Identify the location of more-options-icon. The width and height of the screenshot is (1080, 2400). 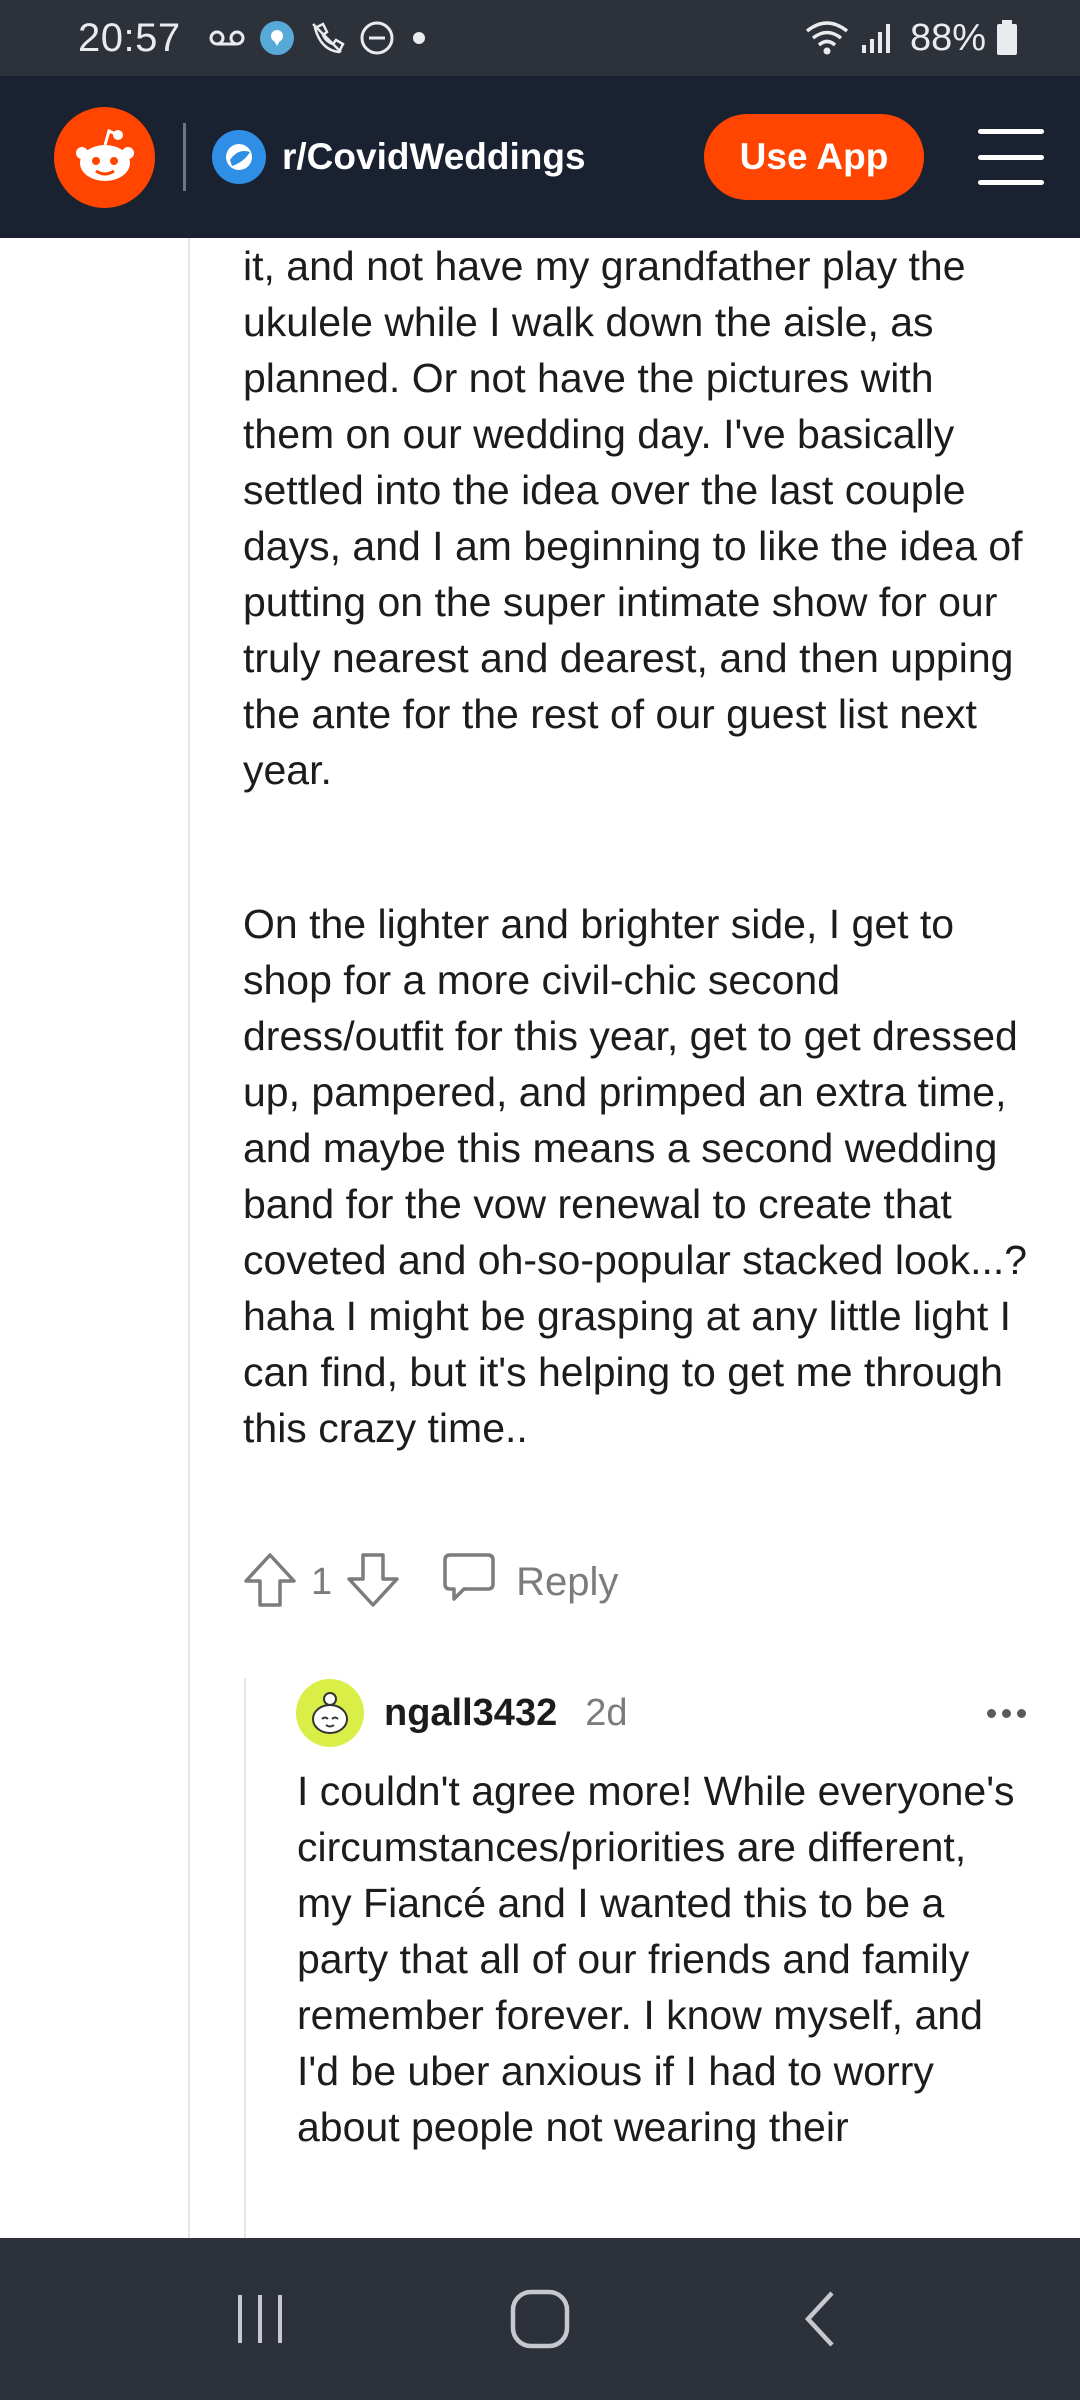
(1006, 1713).